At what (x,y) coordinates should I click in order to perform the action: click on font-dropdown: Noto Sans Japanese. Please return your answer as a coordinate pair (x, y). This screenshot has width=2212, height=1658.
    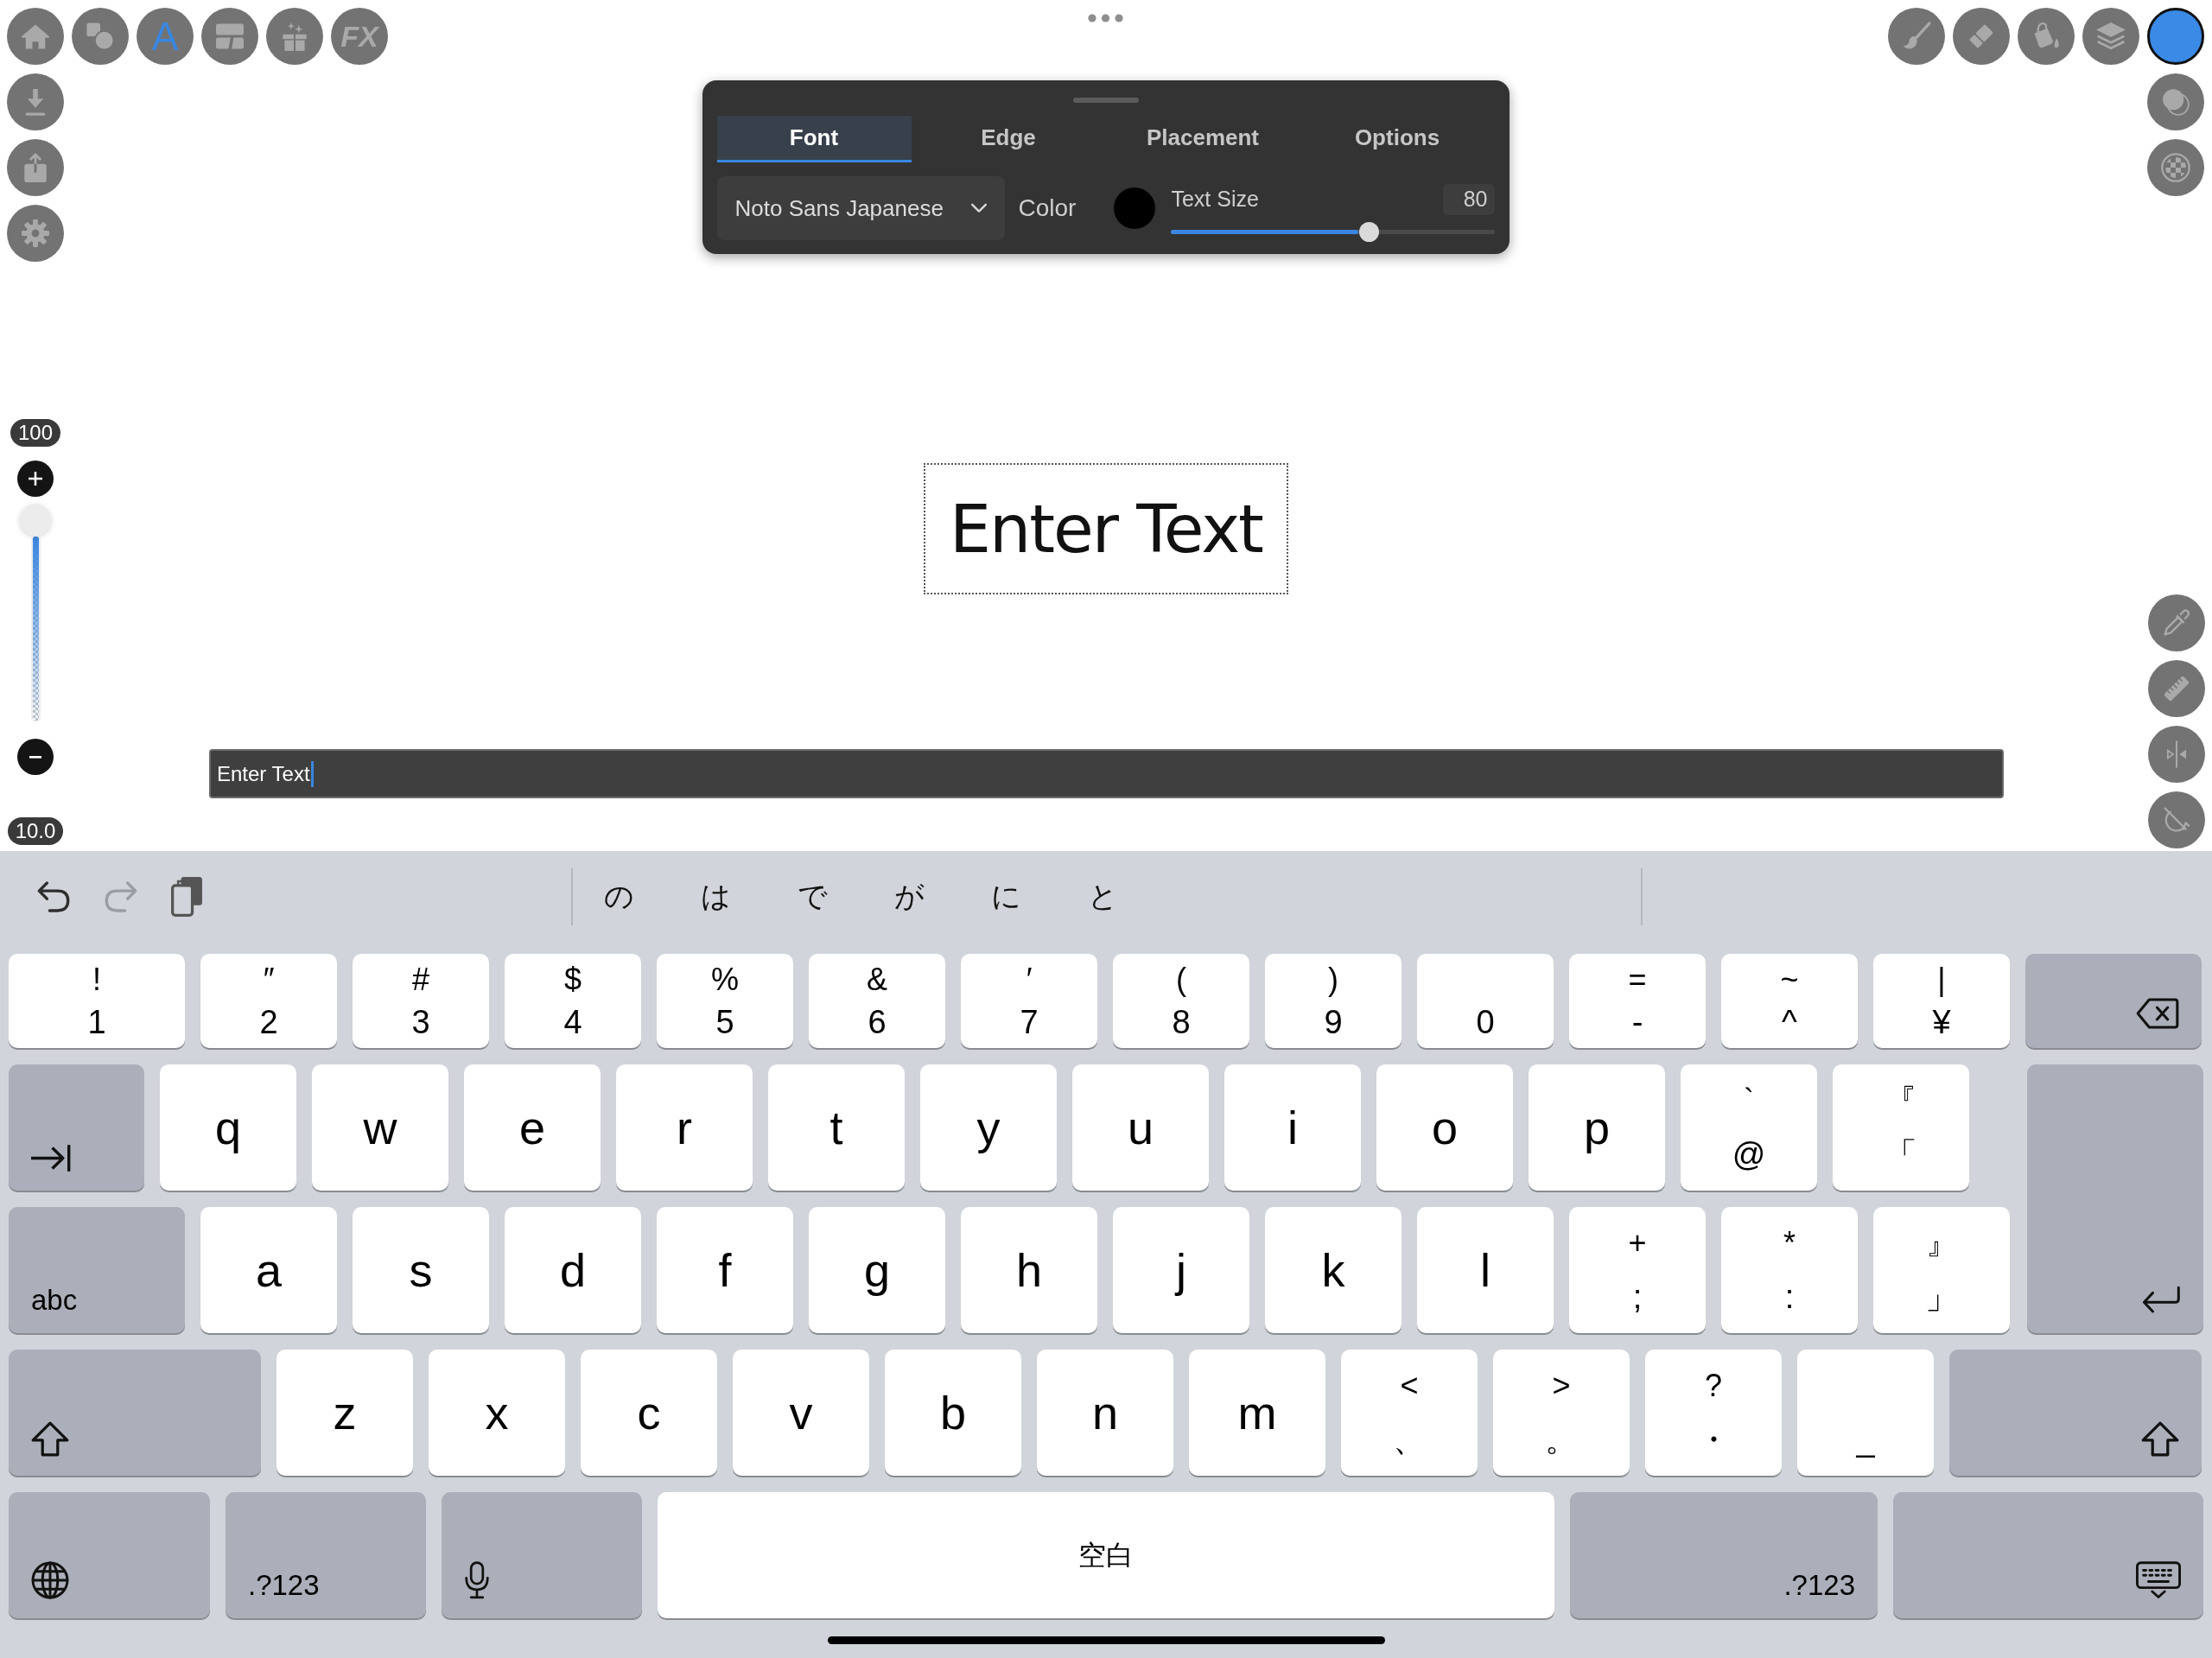
    Looking at the image, I should click on (860, 208).